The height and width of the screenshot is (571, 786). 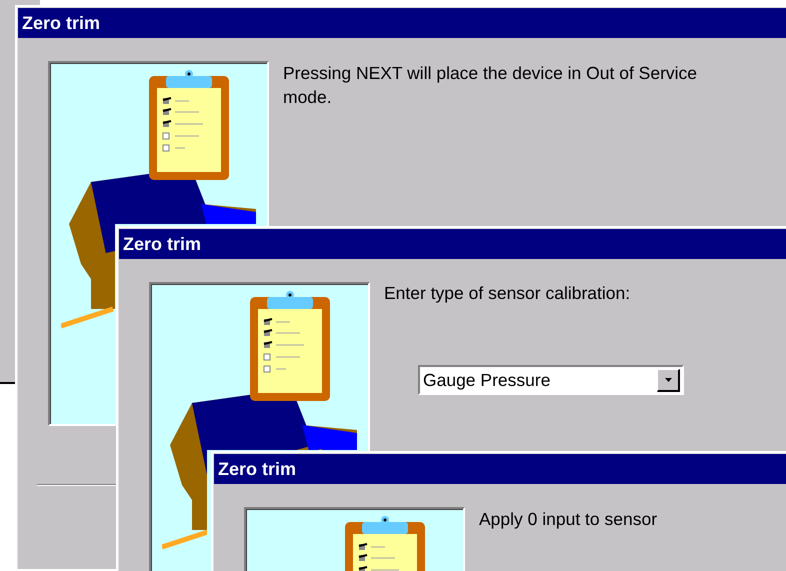 I want to click on instruction-text: Enter type of sensor calibration:, so click(x=508, y=293).